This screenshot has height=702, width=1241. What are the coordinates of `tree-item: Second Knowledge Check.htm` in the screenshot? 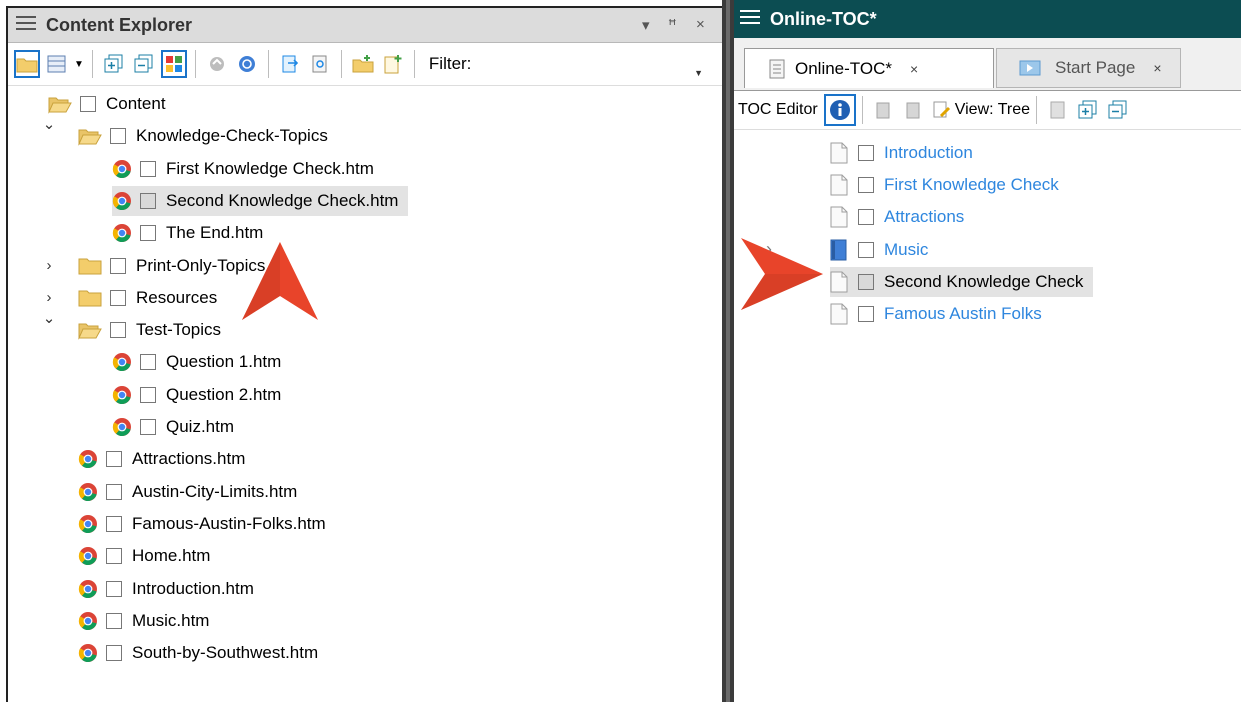 It's located at (260, 200).